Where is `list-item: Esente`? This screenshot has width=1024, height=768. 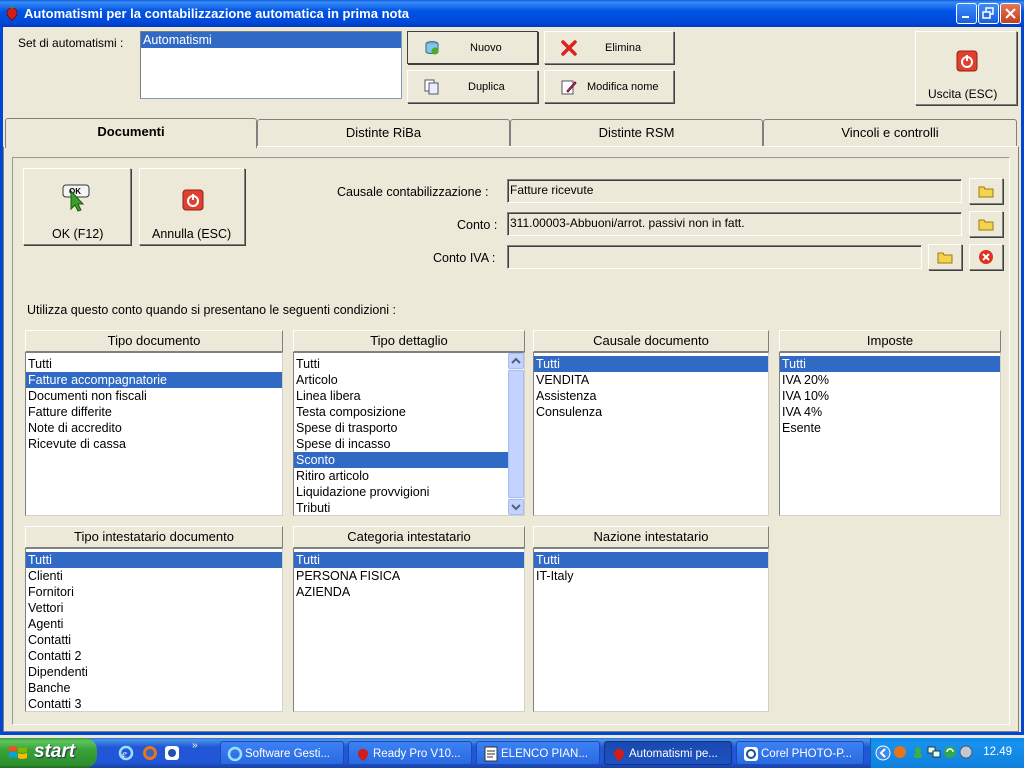
list-item: Esente is located at coordinates (890, 428).